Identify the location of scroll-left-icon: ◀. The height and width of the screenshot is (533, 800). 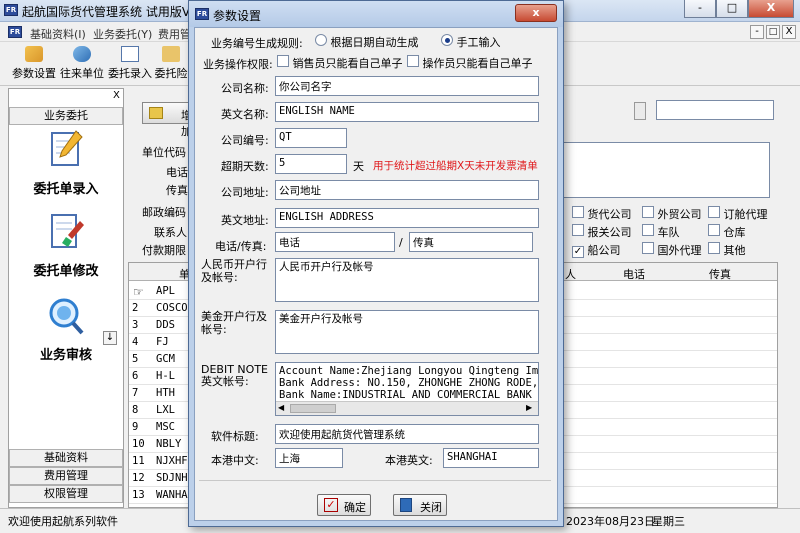
(281, 407).